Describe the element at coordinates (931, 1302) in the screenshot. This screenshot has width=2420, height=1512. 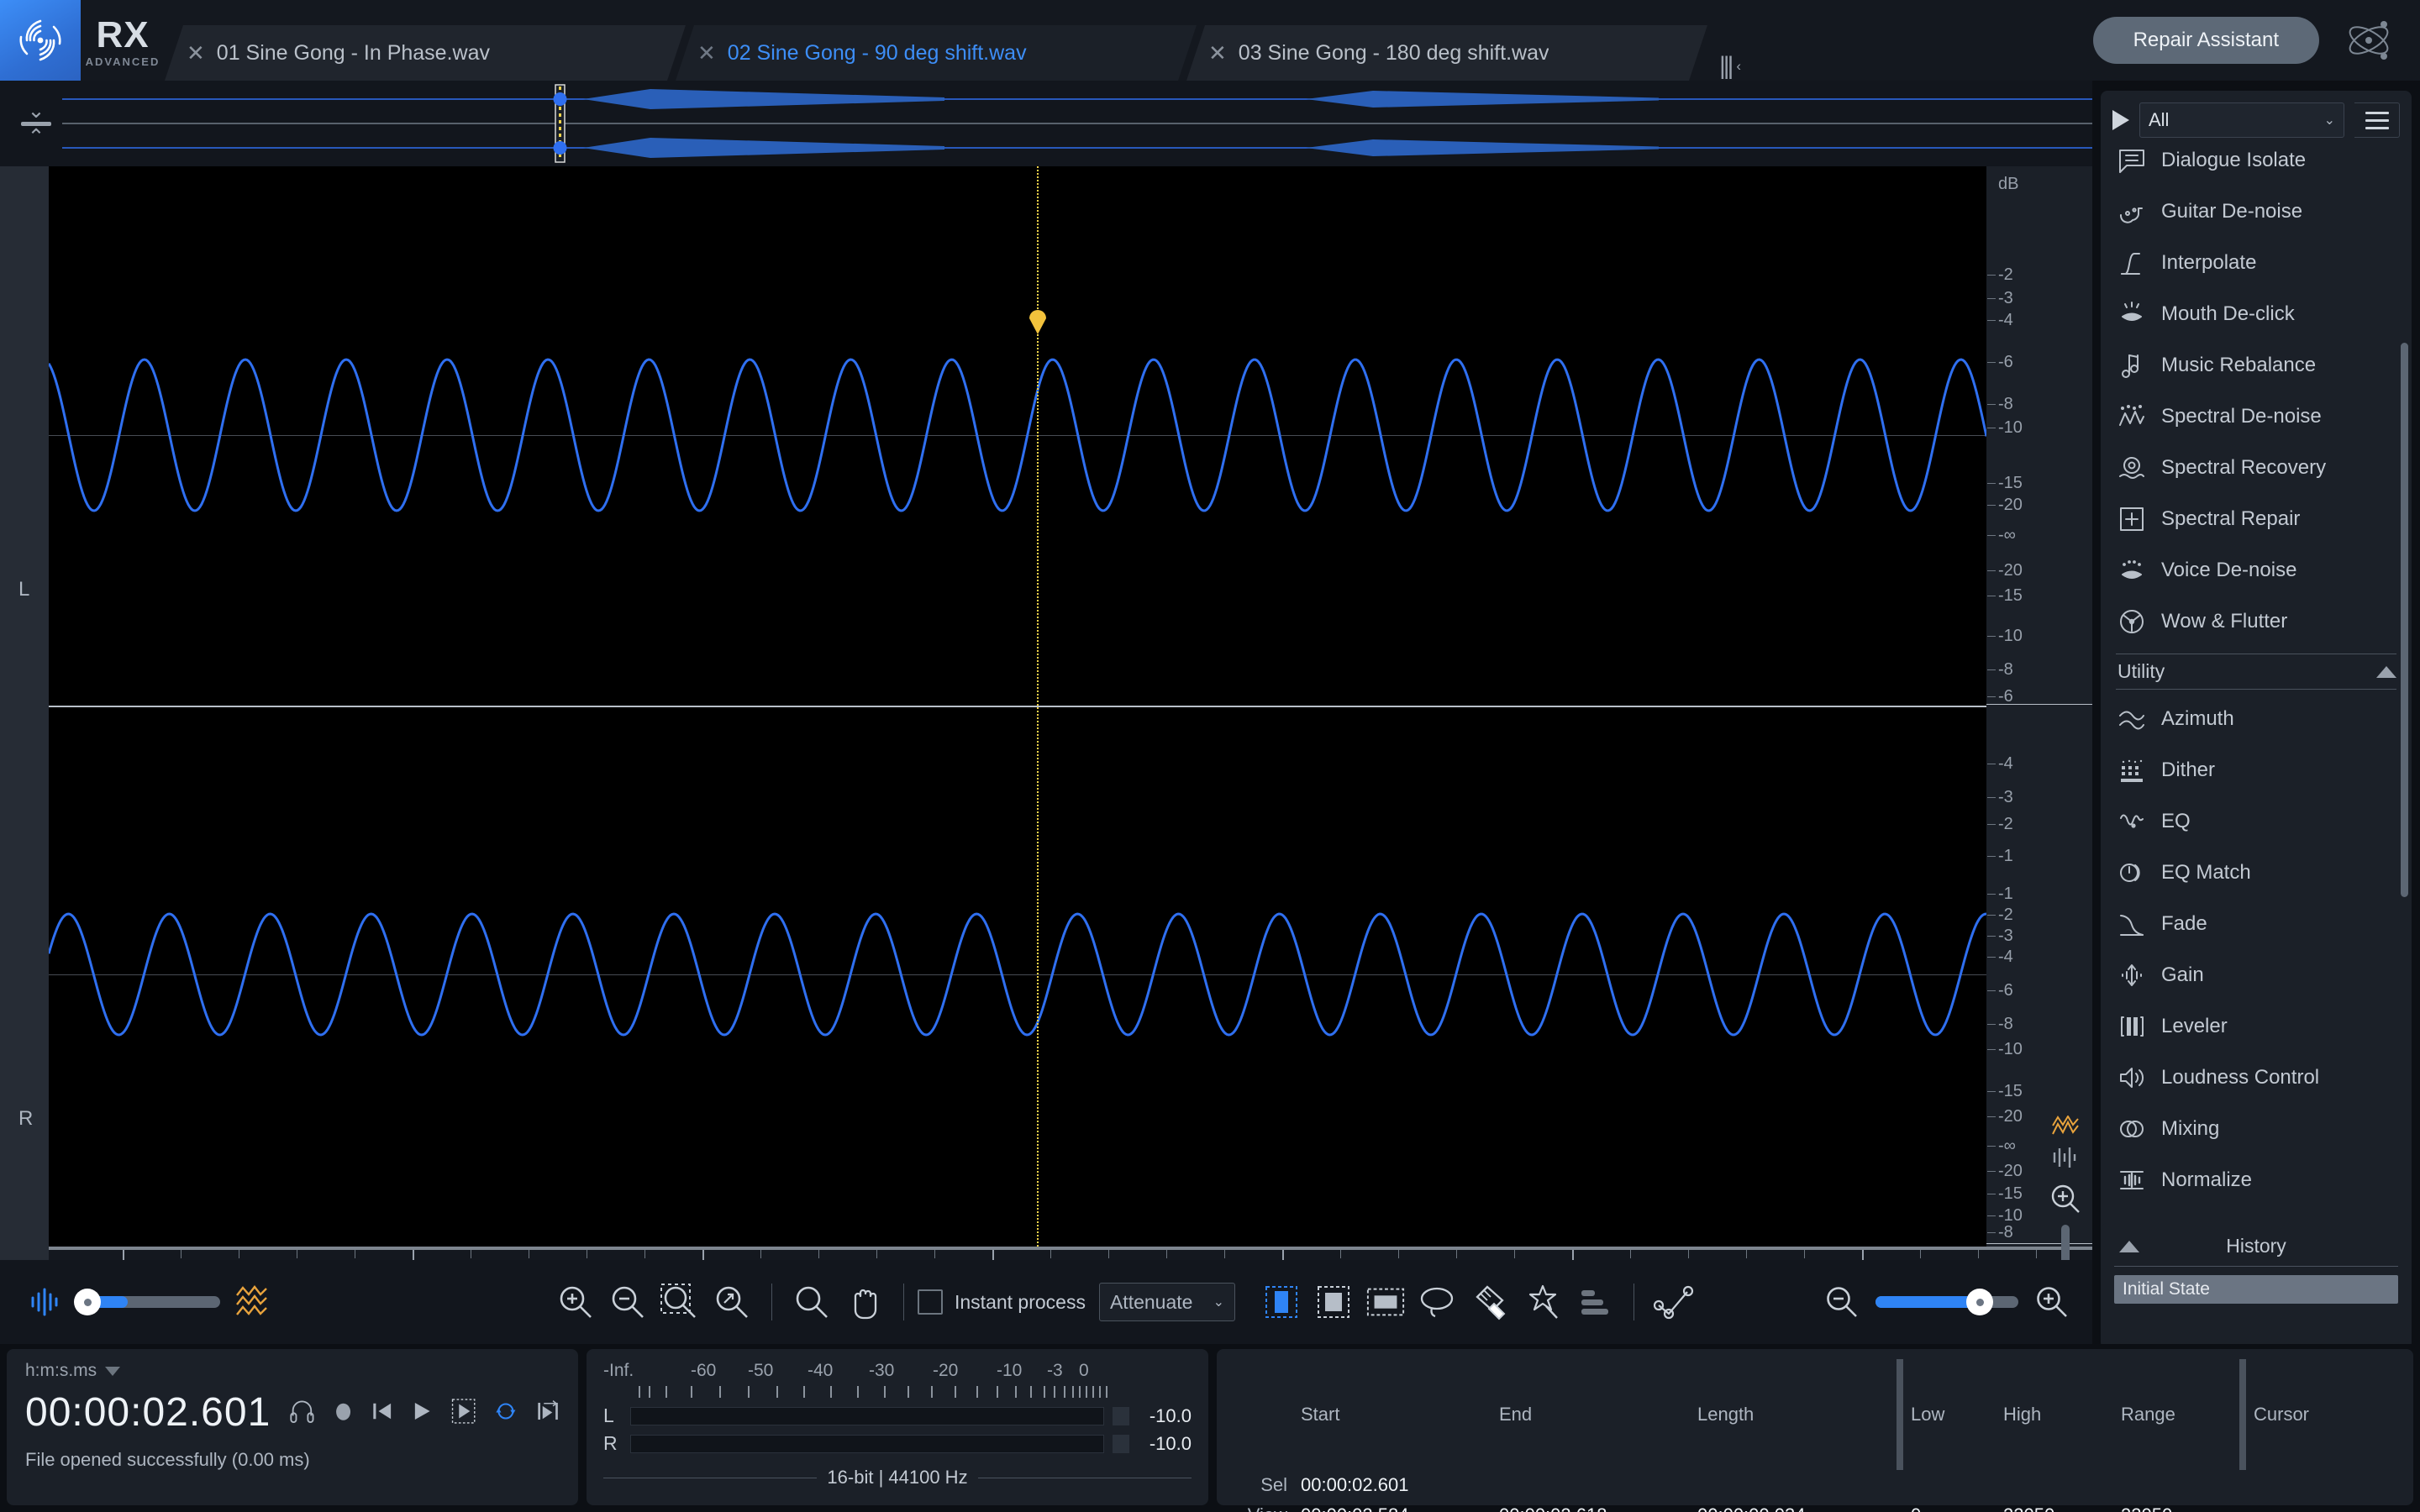
I see `instant-process-checkbox` at that location.